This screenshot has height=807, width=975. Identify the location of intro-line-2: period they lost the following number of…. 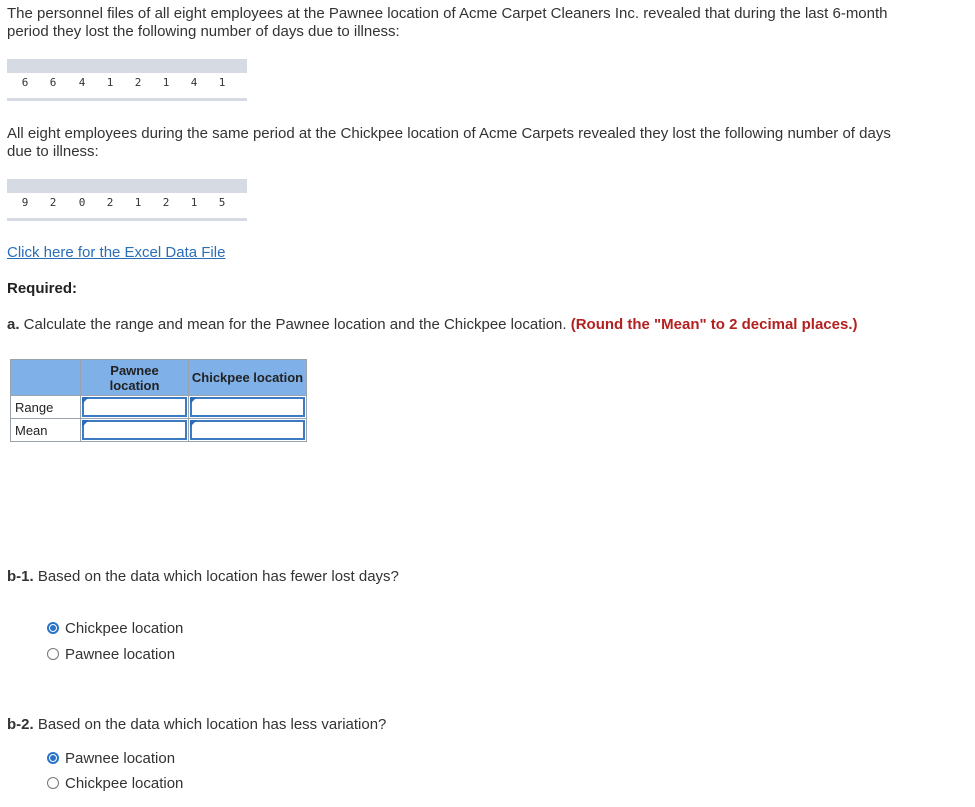
(203, 31).